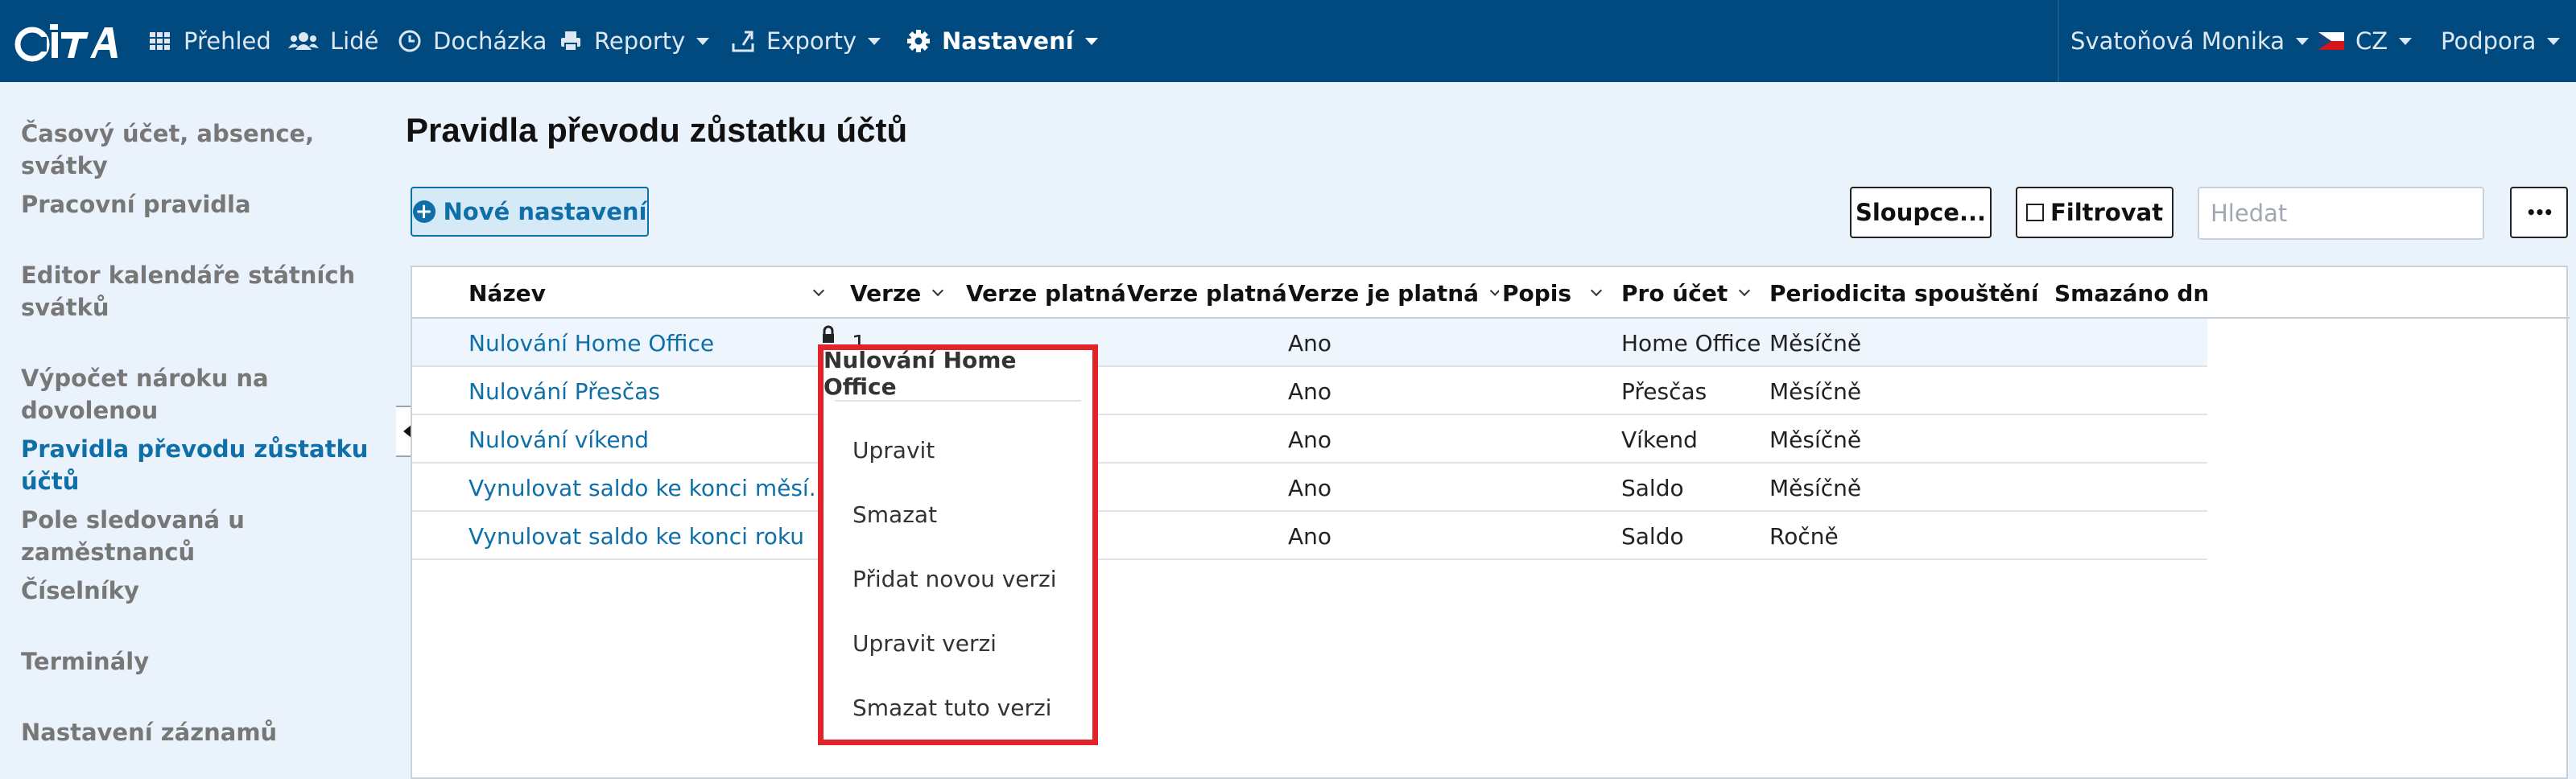 The width and height of the screenshot is (2576, 779). I want to click on nav-prehled-label: Přehled, so click(227, 41).